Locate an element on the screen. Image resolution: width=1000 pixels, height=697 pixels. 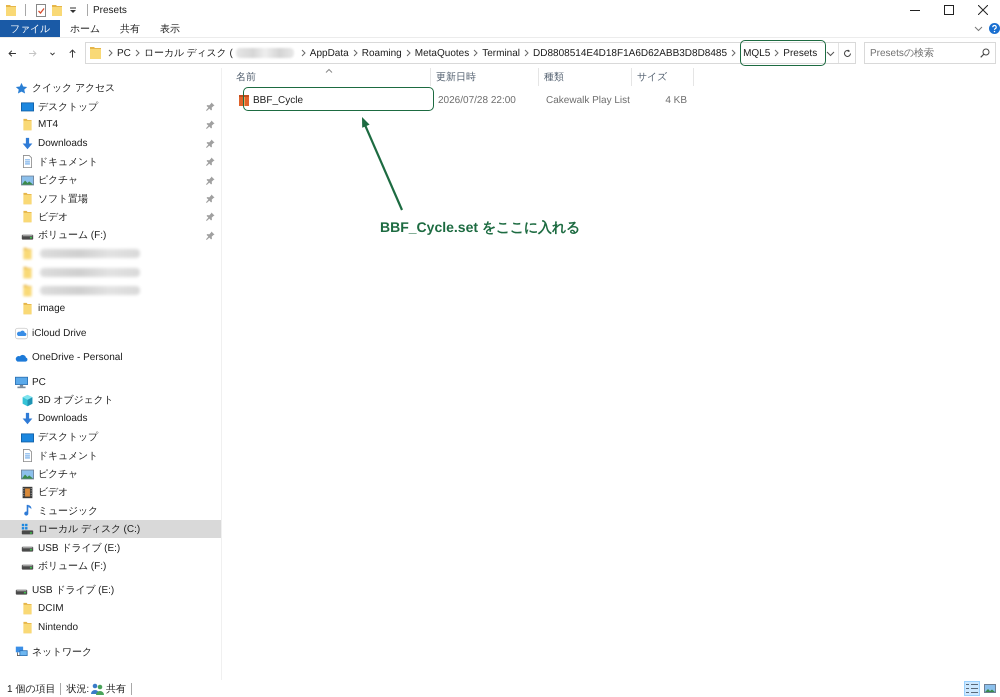
sidebar-item: iCloud Drive is located at coordinates (110, 333).